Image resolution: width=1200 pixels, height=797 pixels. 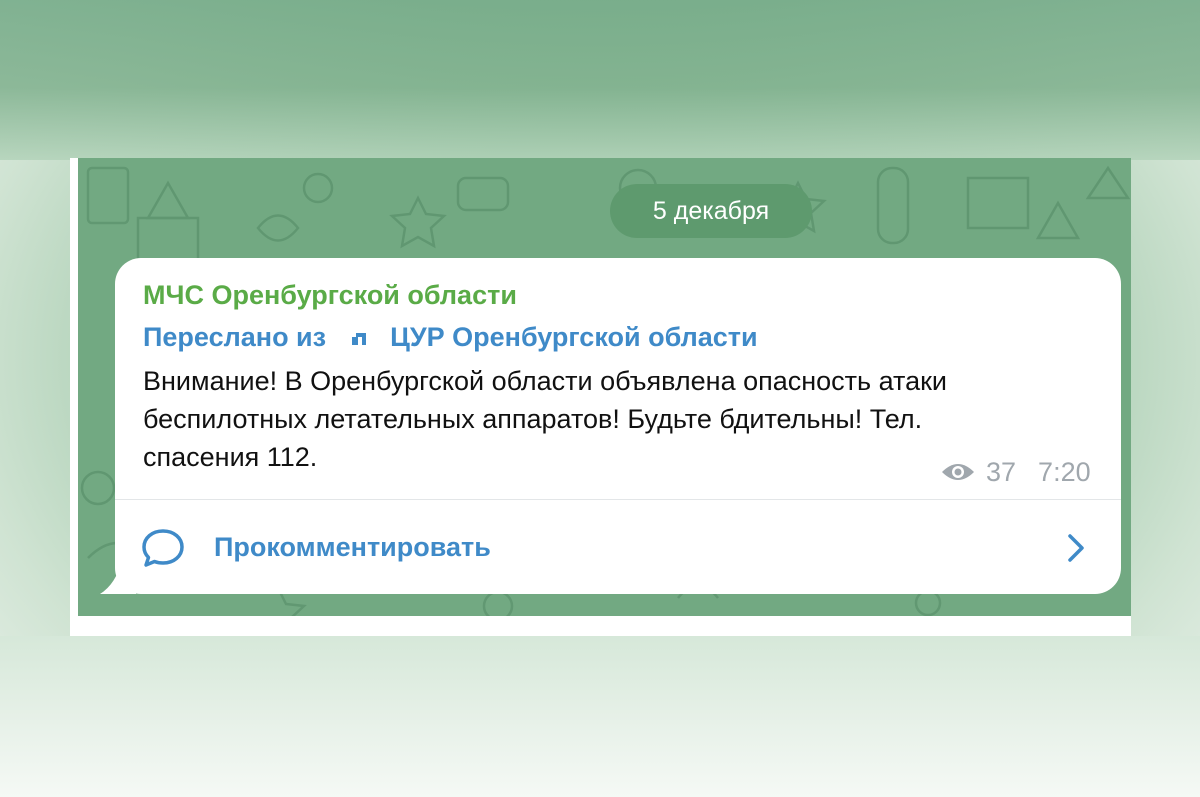 What do you see at coordinates (574, 337) in the screenshot?
I see `forwarded-source: ЦУР Оренбургской области` at bounding box center [574, 337].